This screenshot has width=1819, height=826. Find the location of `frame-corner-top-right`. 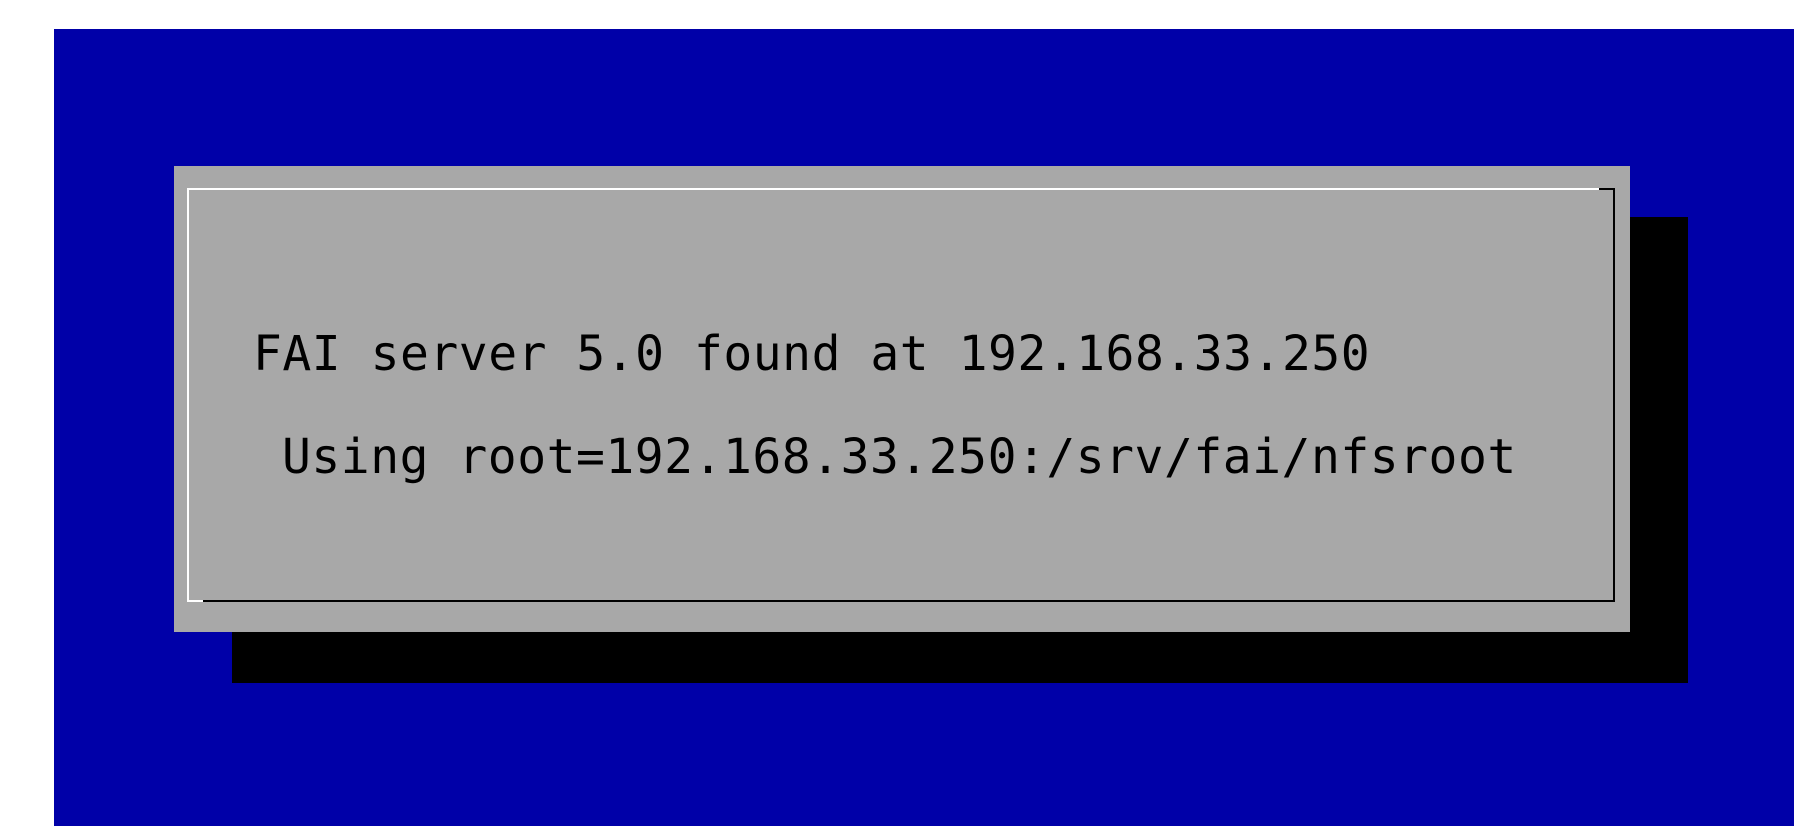

frame-corner-top-right is located at coordinates (1607, 189).